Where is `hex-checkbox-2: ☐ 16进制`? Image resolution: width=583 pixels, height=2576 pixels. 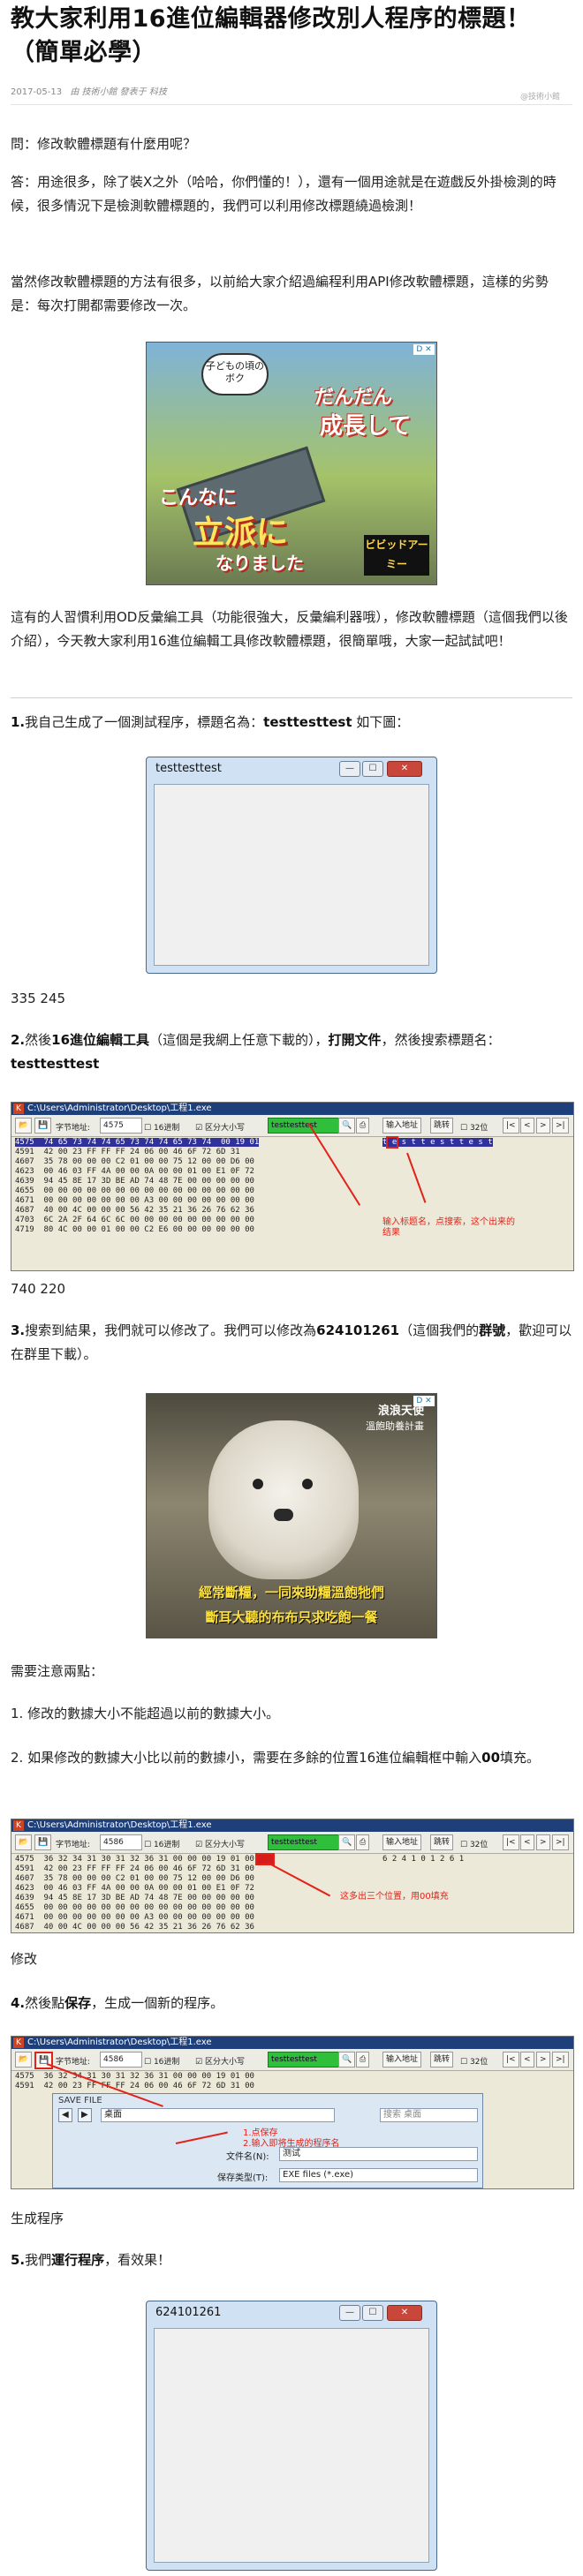 hex-checkbox-2: ☐ 16进制 is located at coordinates (161, 1843).